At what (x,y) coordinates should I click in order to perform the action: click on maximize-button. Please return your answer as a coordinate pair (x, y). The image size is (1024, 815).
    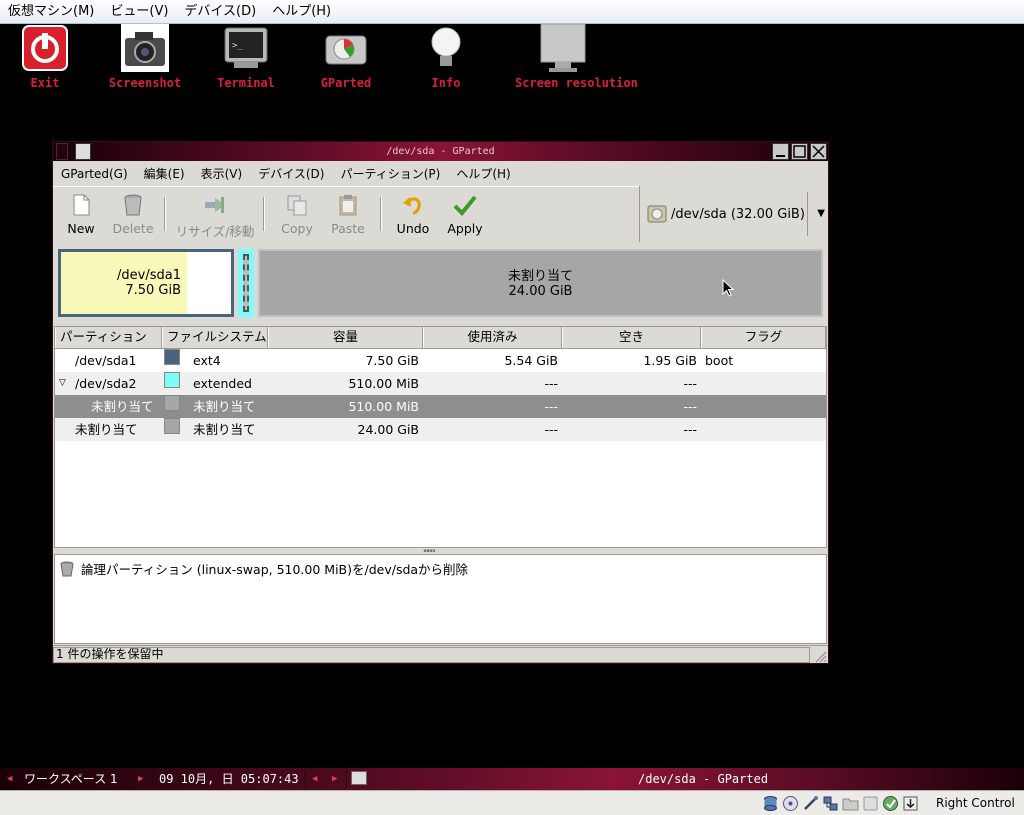
    Looking at the image, I should click on (799, 151).